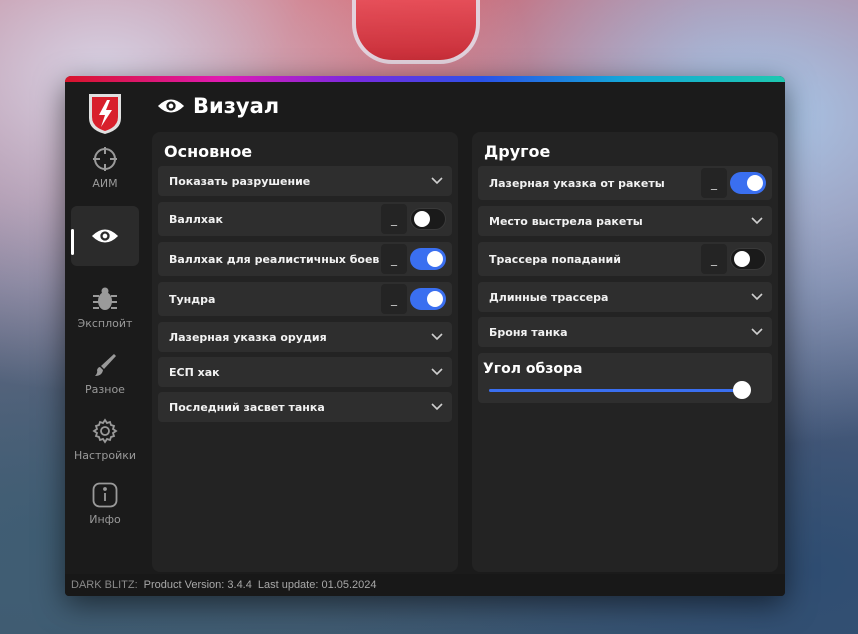 The width and height of the screenshot is (858, 634). I want to click on info-icon, so click(105, 495).